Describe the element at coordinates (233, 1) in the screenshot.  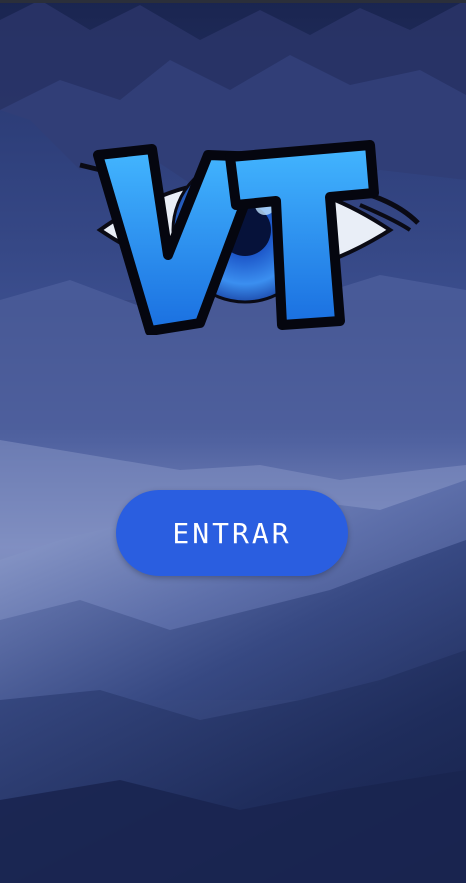
I see `status-bar` at that location.